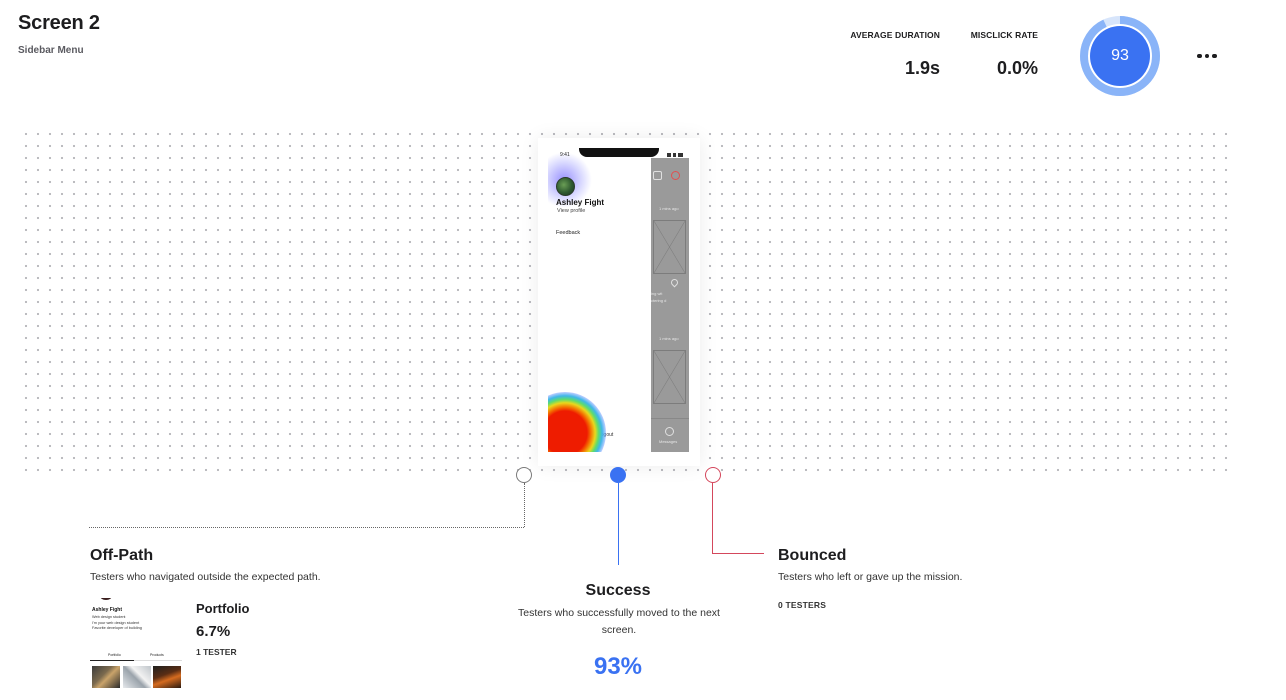  What do you see at coordinates (568, 233) in the screenshot?
I see `menu-item-feedback: Feedback` at bounding box center [568, 233].